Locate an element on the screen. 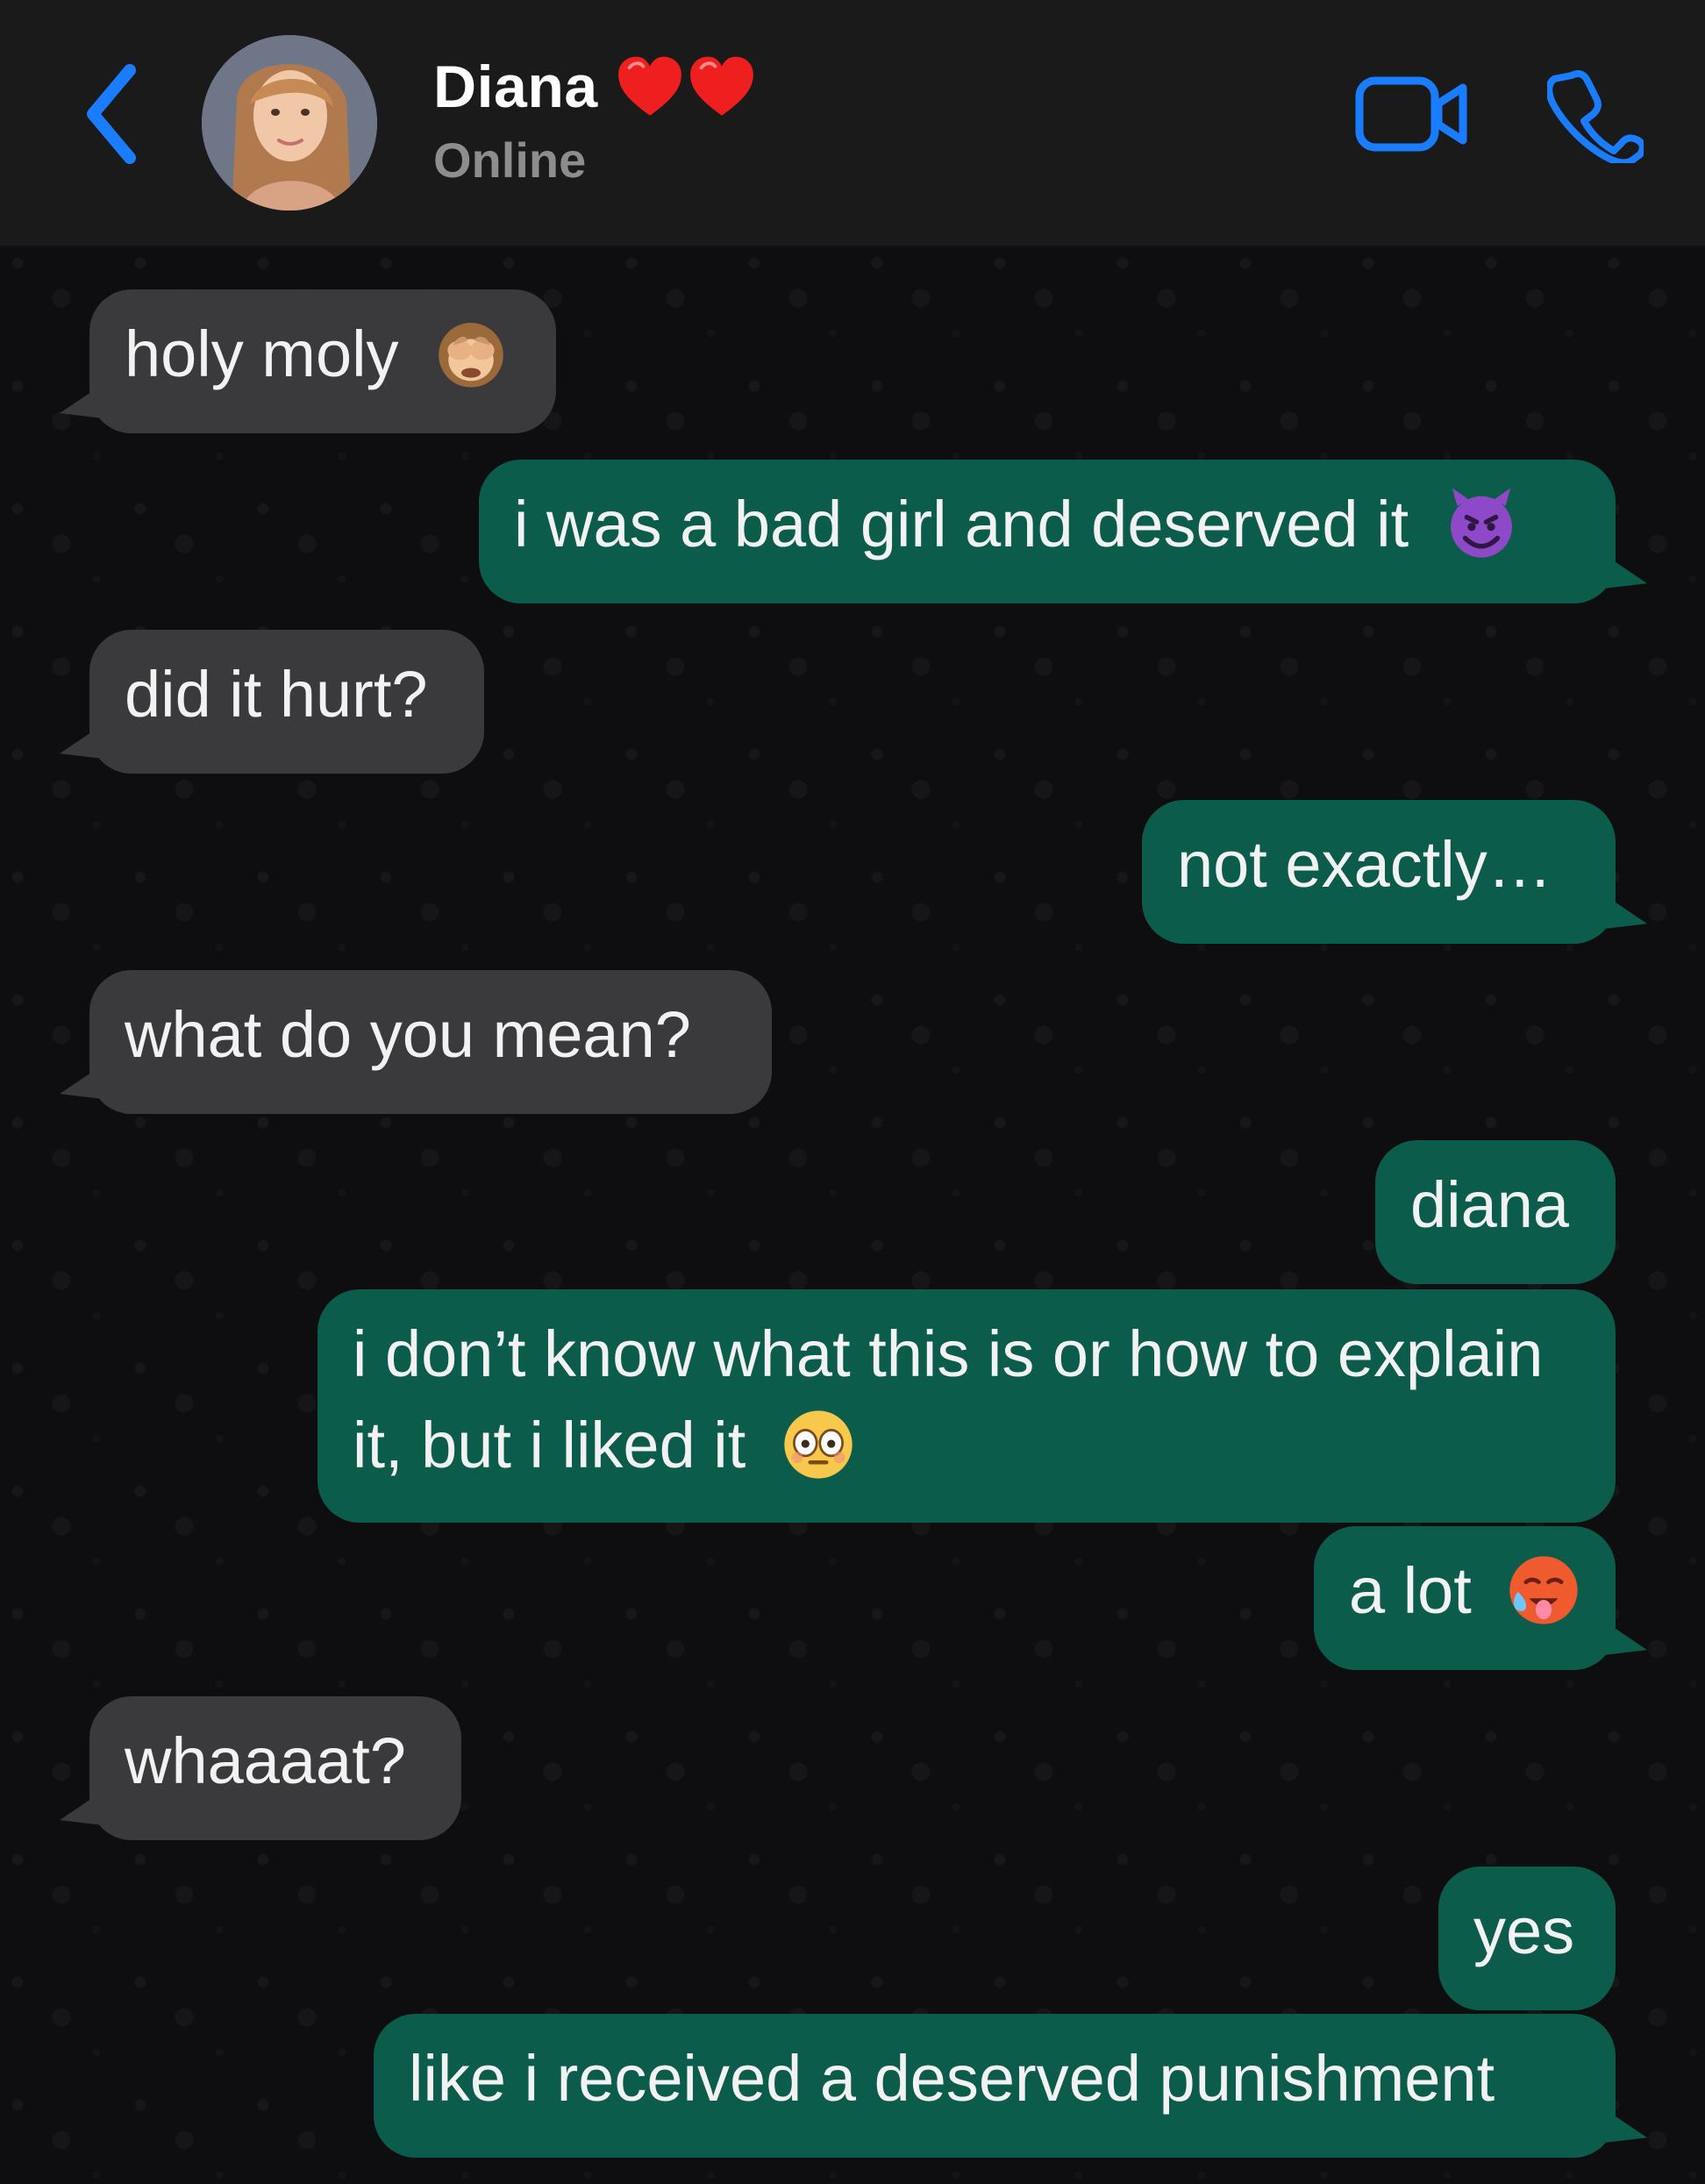 This screenshot has height=2184, width=1705. message-incoming: whaaaat? is located at coordinates (275, 1768).